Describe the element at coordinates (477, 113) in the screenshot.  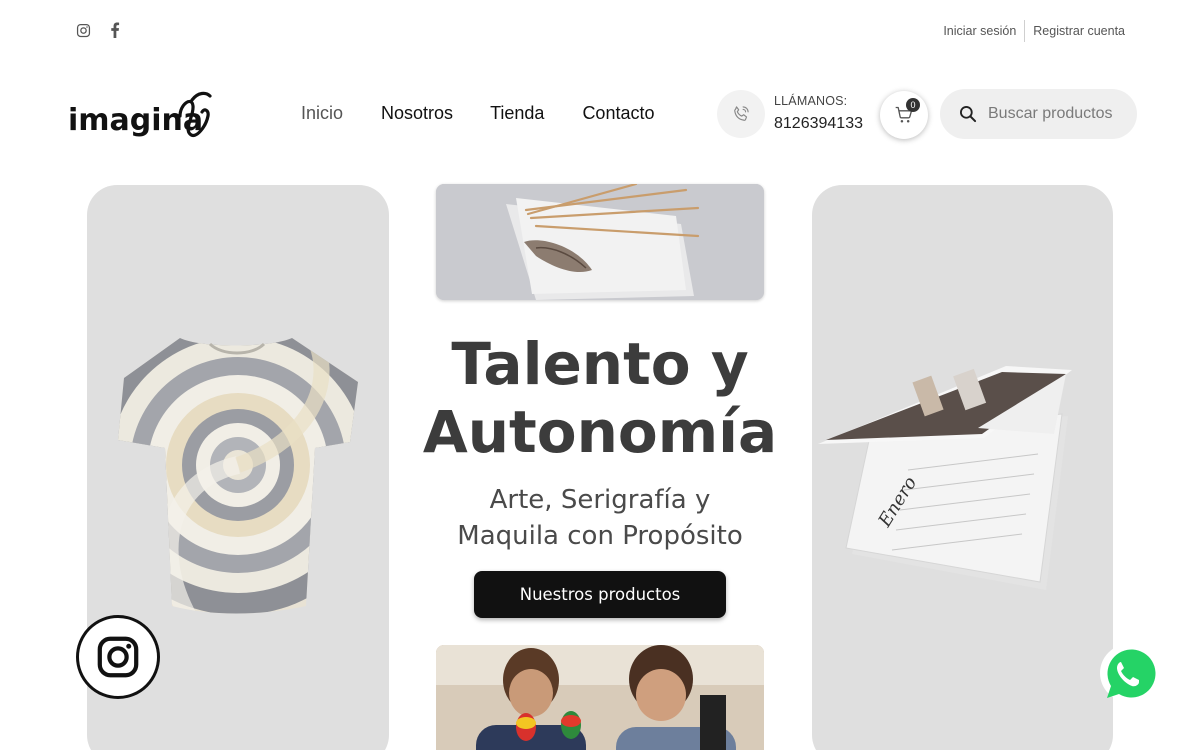
I see `main-nav: Inicio Nosotros Tienda Contacto` at that location.